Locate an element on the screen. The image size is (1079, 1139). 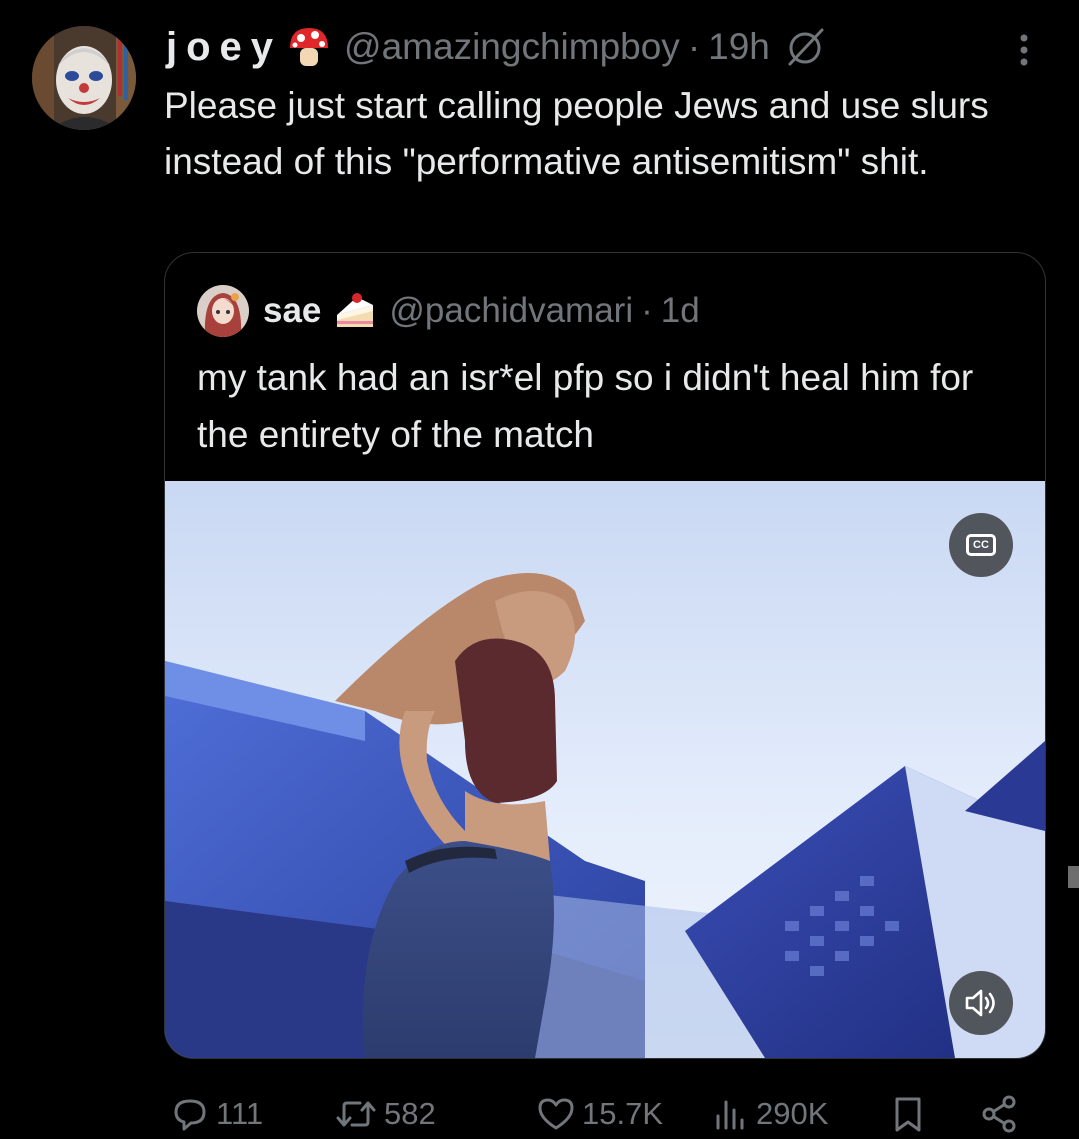
reply-button: 111 is located at coordinates (216, 1113).